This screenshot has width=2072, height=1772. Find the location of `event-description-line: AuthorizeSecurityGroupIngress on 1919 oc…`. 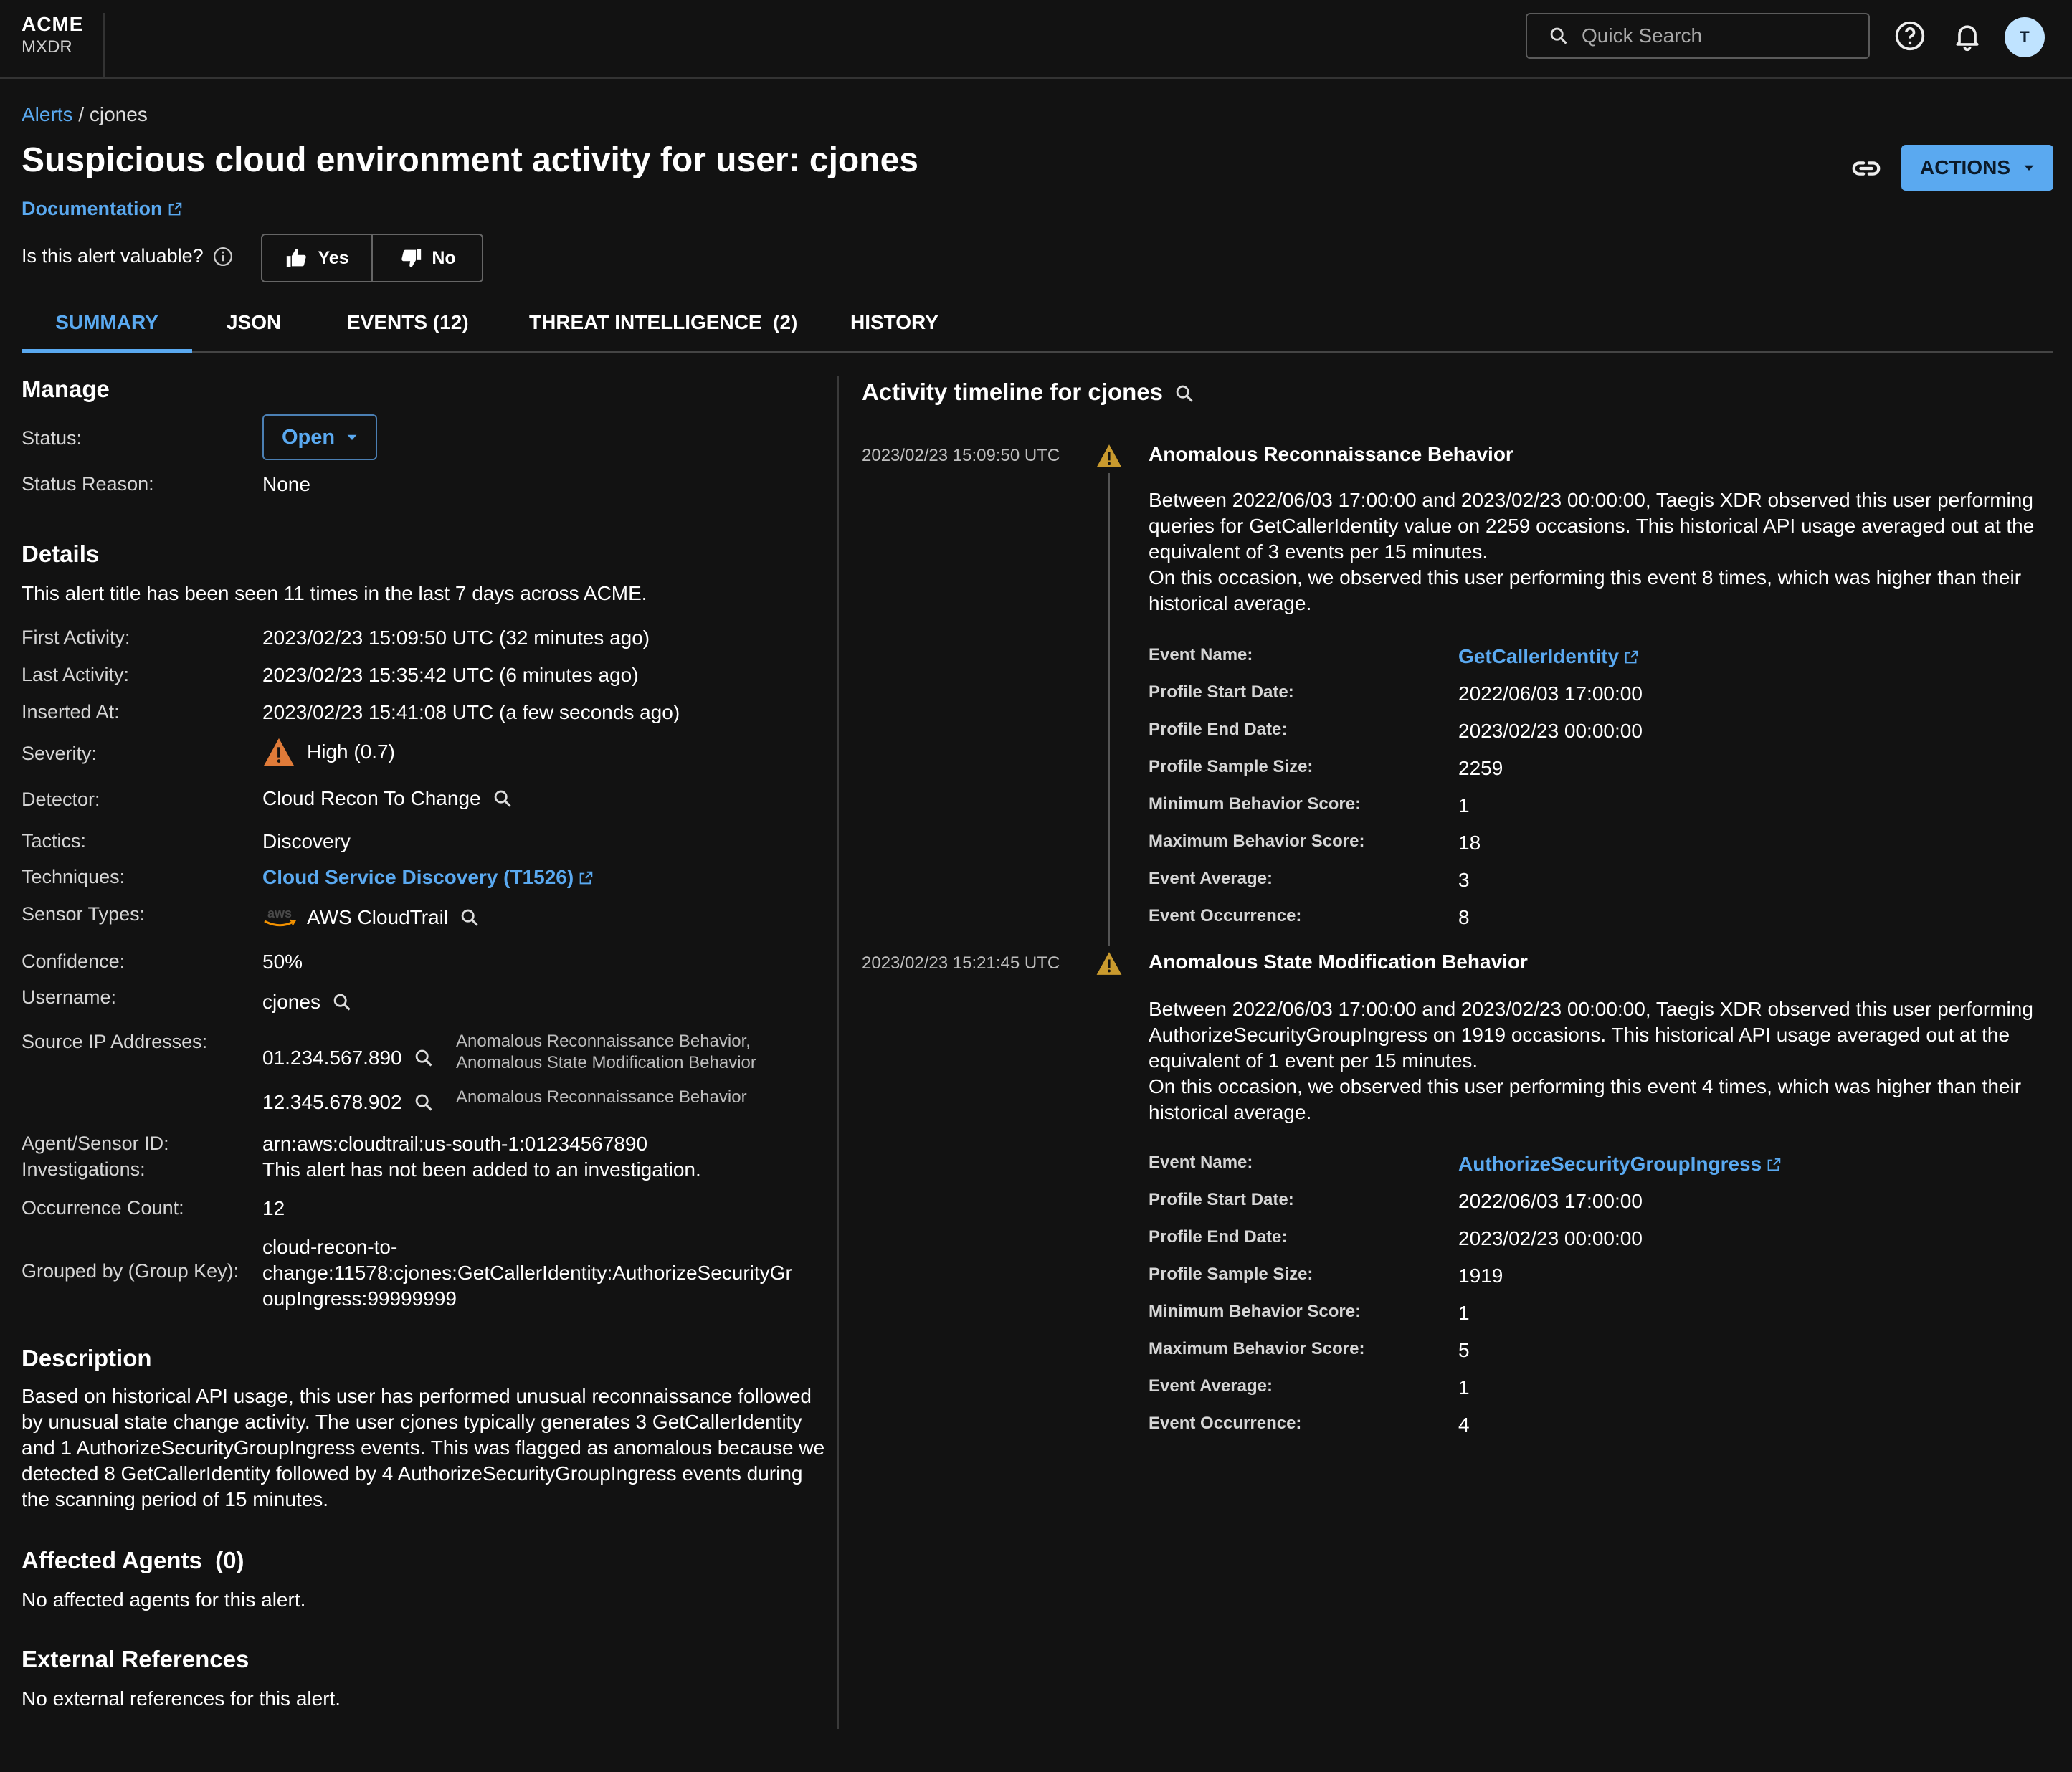

event-description-line: AuthorizeSecurityGroupIngress on 1919 oc… is located at coordinates (1579, 1035).